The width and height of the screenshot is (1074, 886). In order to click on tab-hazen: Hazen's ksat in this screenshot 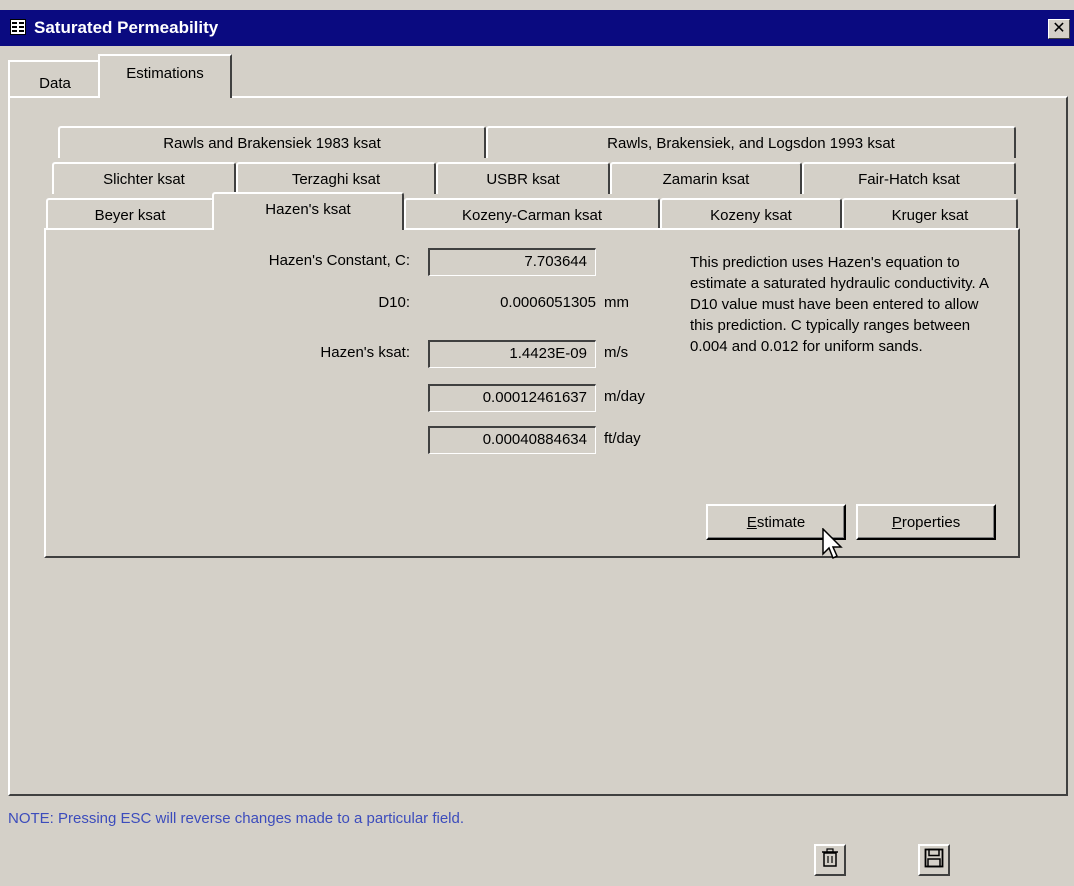, I will do `click(308, 211)`.